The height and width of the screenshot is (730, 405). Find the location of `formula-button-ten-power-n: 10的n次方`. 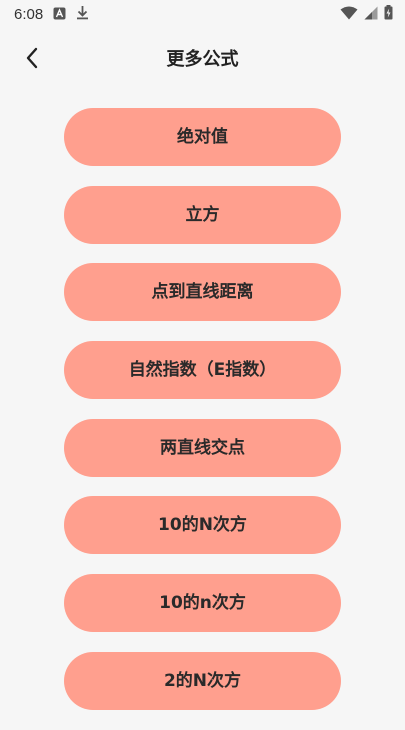

formula-button-ten-power-n: 10的n次方 is located at coordinates (202, 603).